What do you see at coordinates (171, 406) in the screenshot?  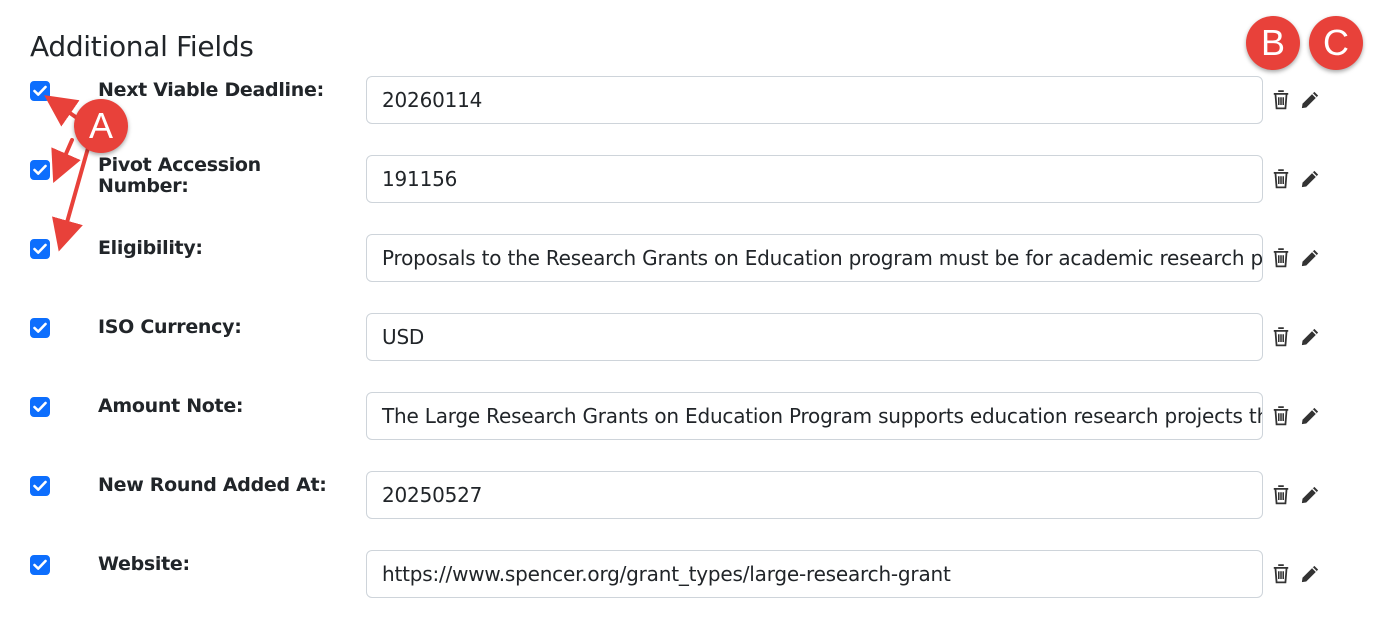 I see `field-label: Amount Note:` at bounding box center [171, 406].